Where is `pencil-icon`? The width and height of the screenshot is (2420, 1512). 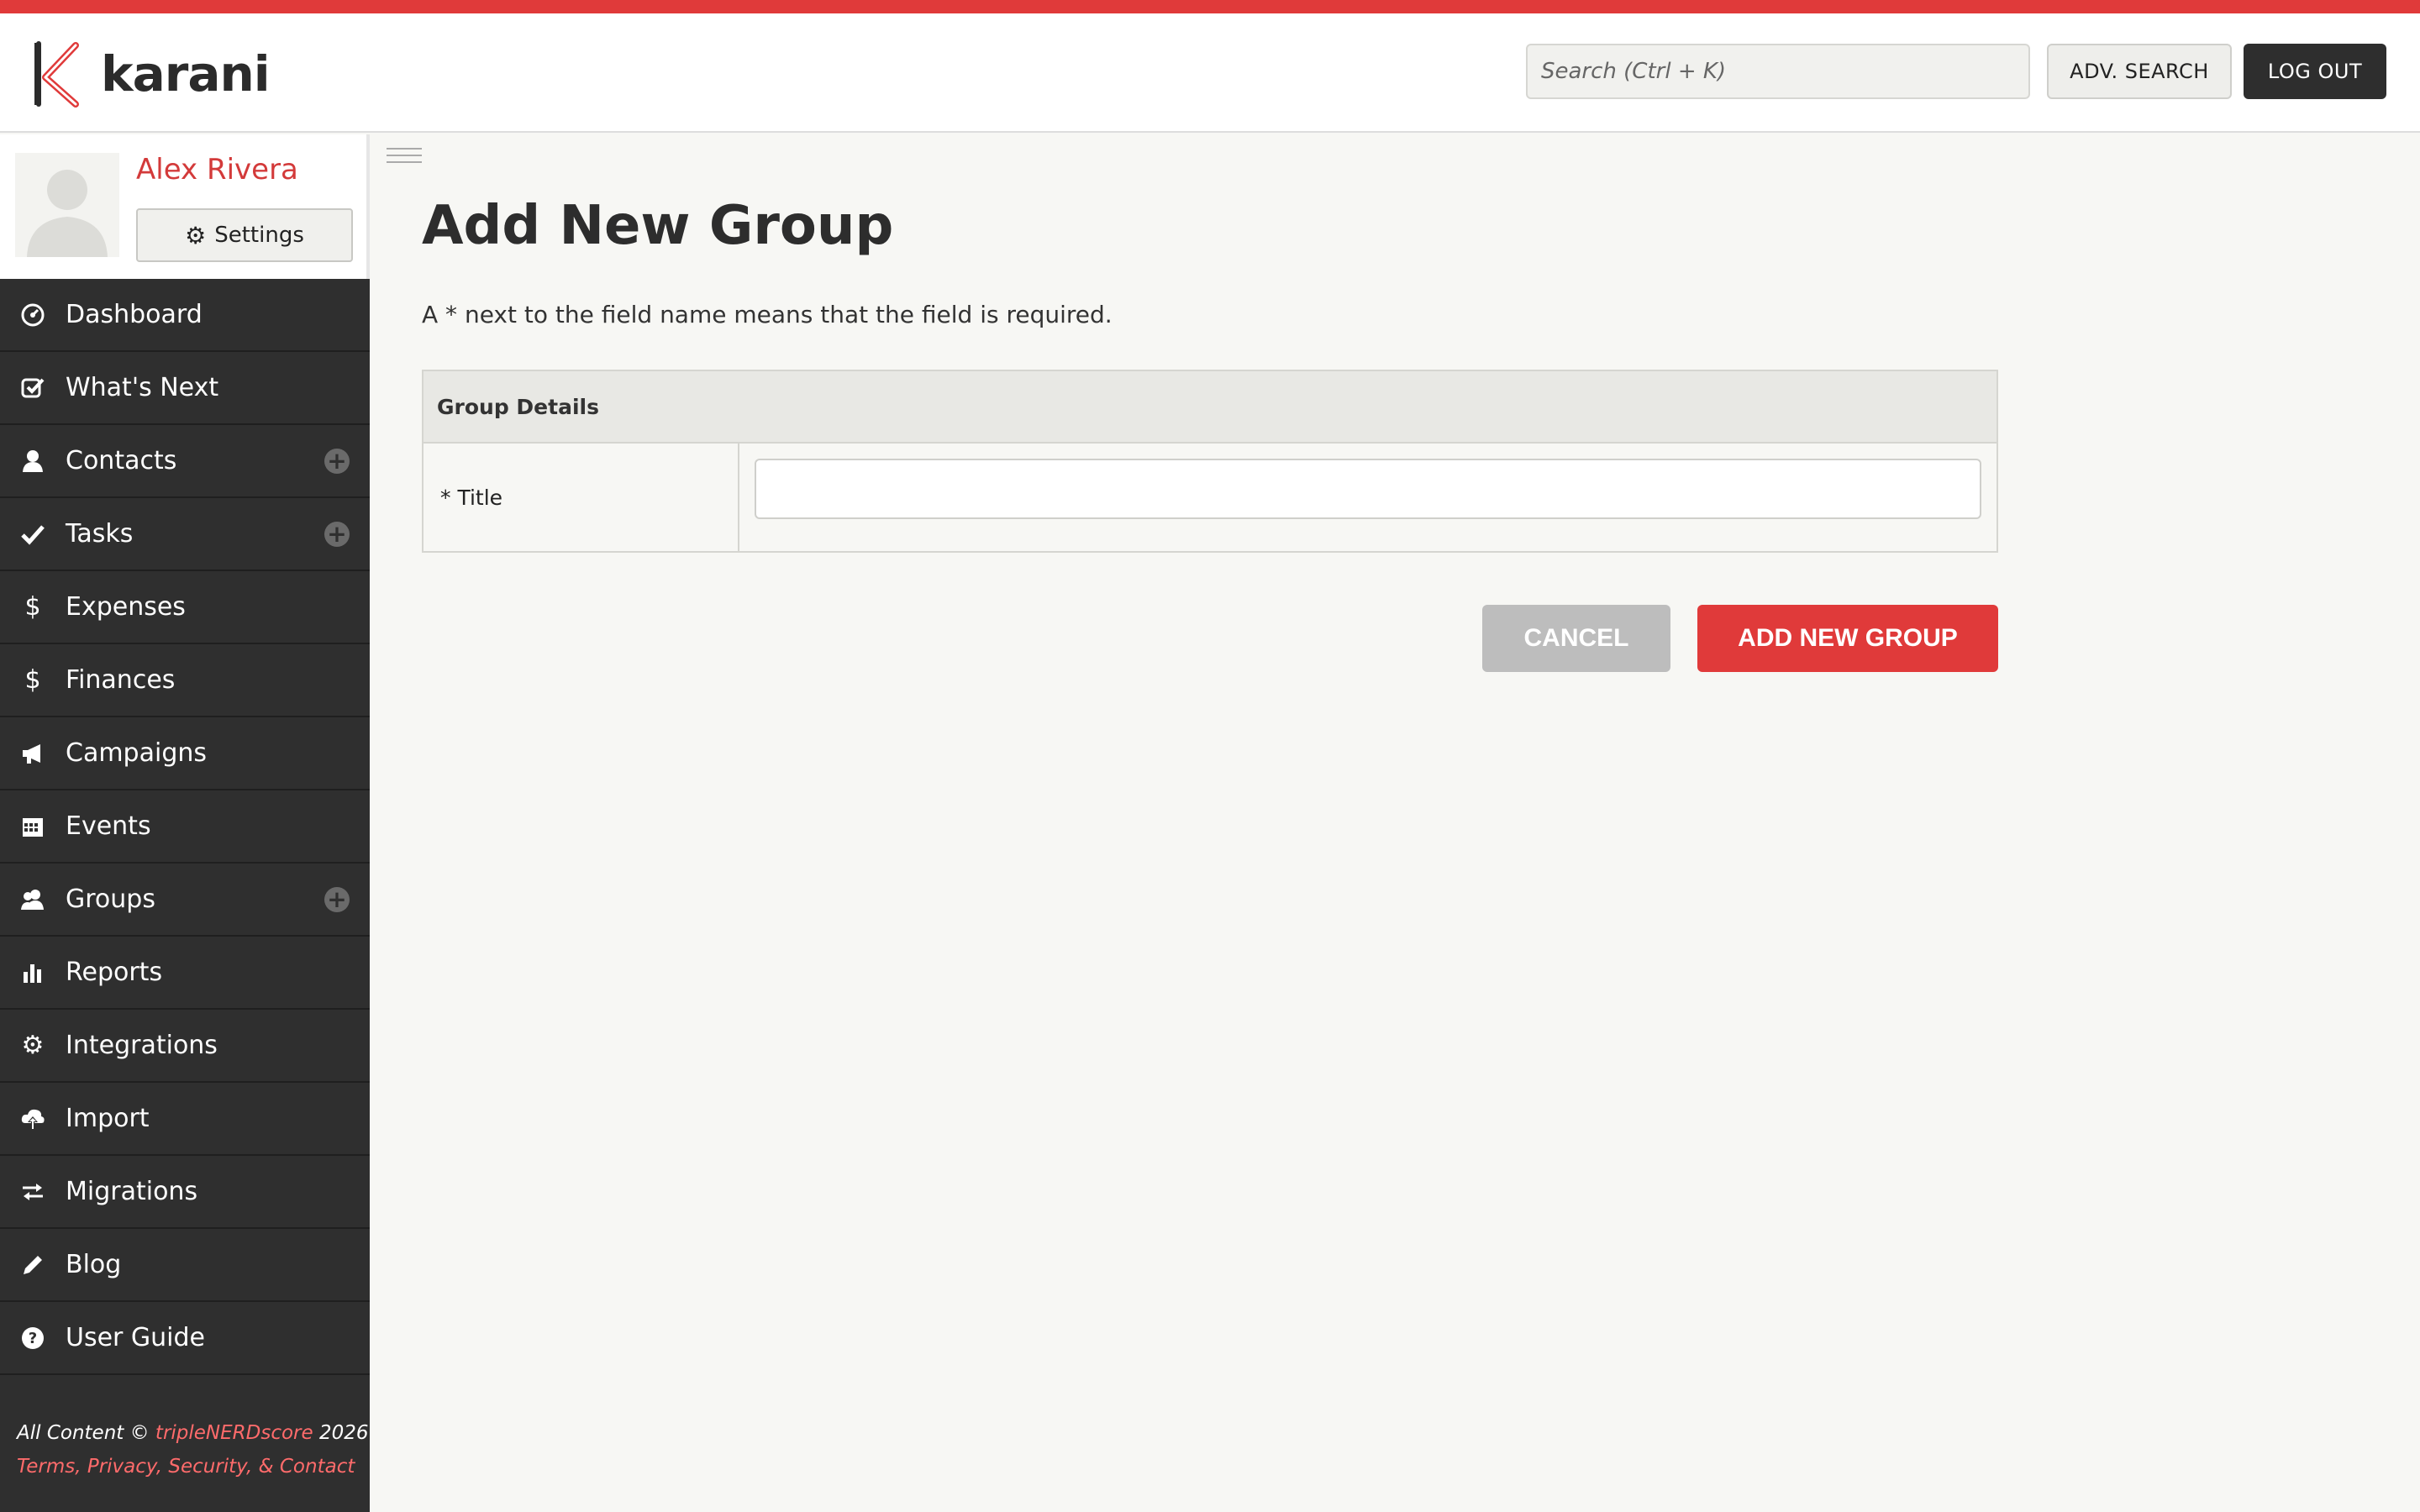
pencil-icon is located at coordinates (33, 1265).